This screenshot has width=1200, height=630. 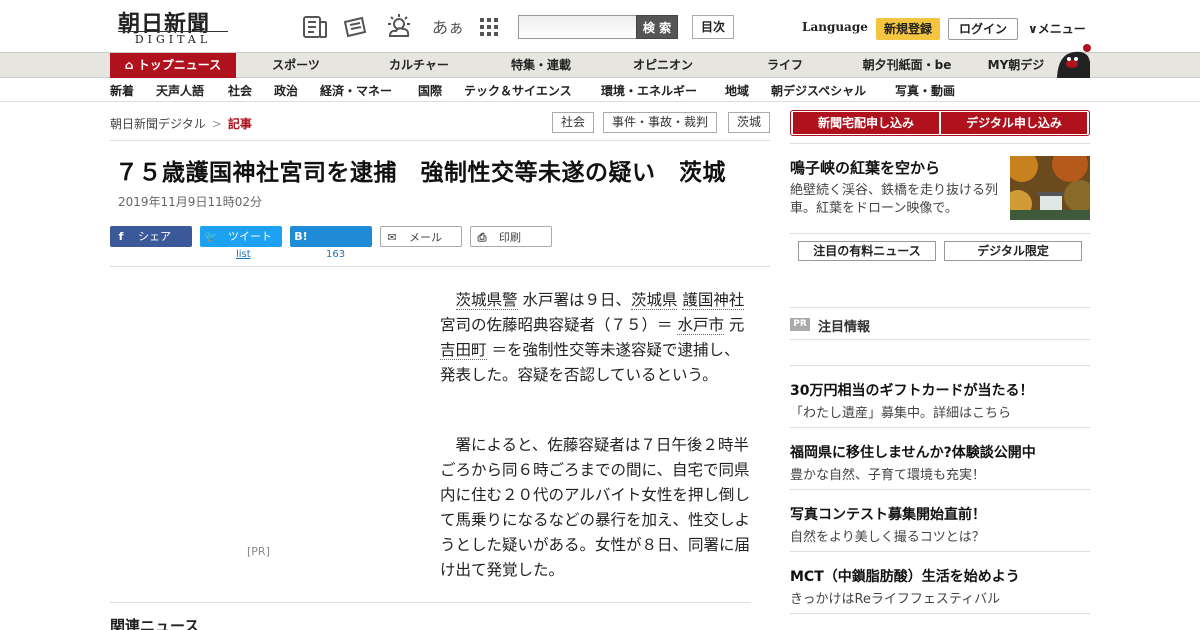 What do you see at coordinates (844, 327) in the screenshot?
I see `pr-heading: 注目情報` at bounding box center [844, 327].